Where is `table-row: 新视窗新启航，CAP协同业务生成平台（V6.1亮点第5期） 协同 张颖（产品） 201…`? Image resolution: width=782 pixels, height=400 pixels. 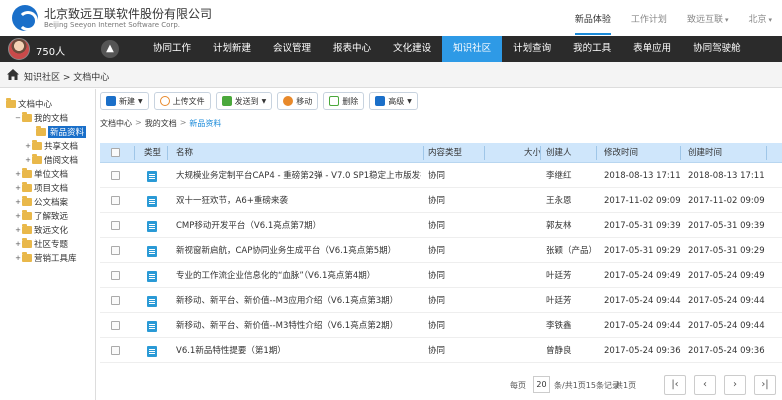
table-row: 新视窗新启航，CAP协同业务生成平台（V6.1亮点第5期） 协同 张颖（产品） 201… is located at coordinates (441, 251).